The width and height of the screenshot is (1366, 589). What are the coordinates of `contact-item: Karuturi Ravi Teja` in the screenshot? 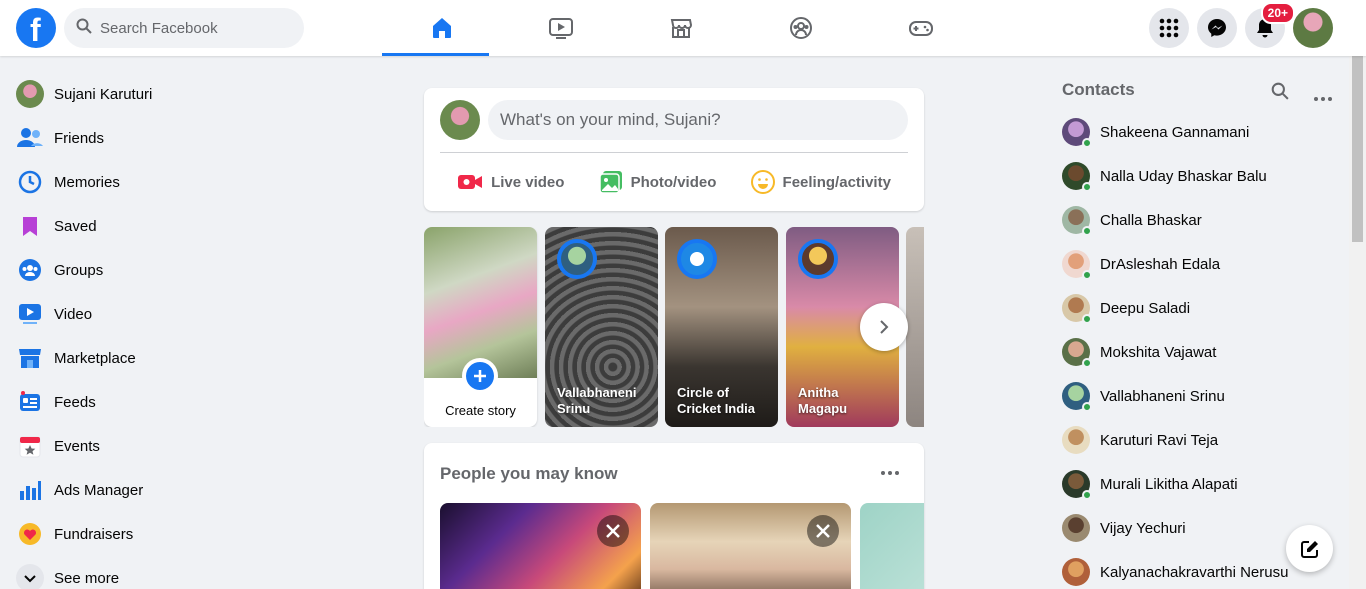 It's located at (1140, 440).